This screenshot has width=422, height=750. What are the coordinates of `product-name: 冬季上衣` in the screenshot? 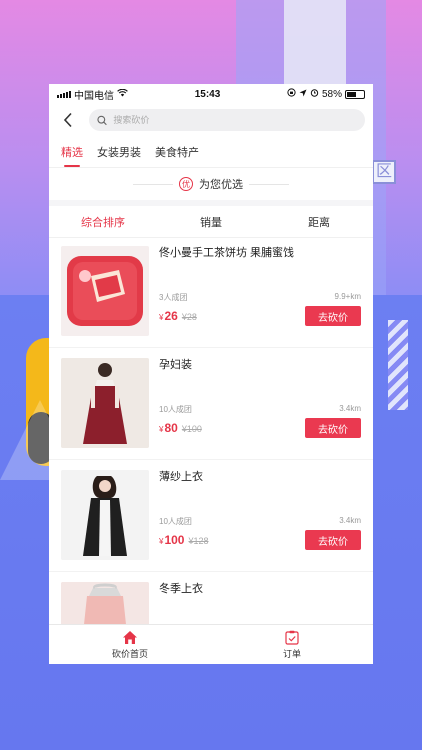 It's located at (181, 589).